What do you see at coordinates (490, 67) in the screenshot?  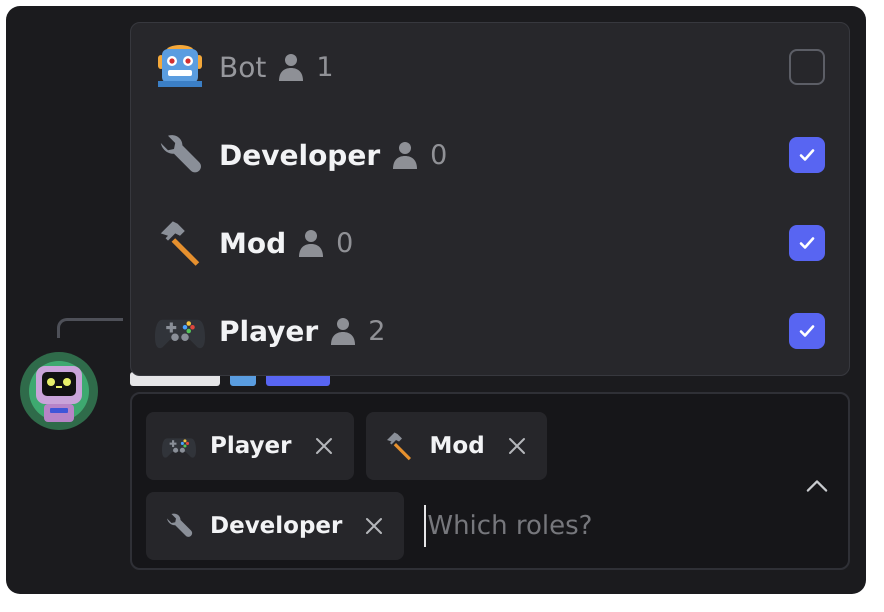 I see `role-option: Bot 1` at bounding box center [490, 67].